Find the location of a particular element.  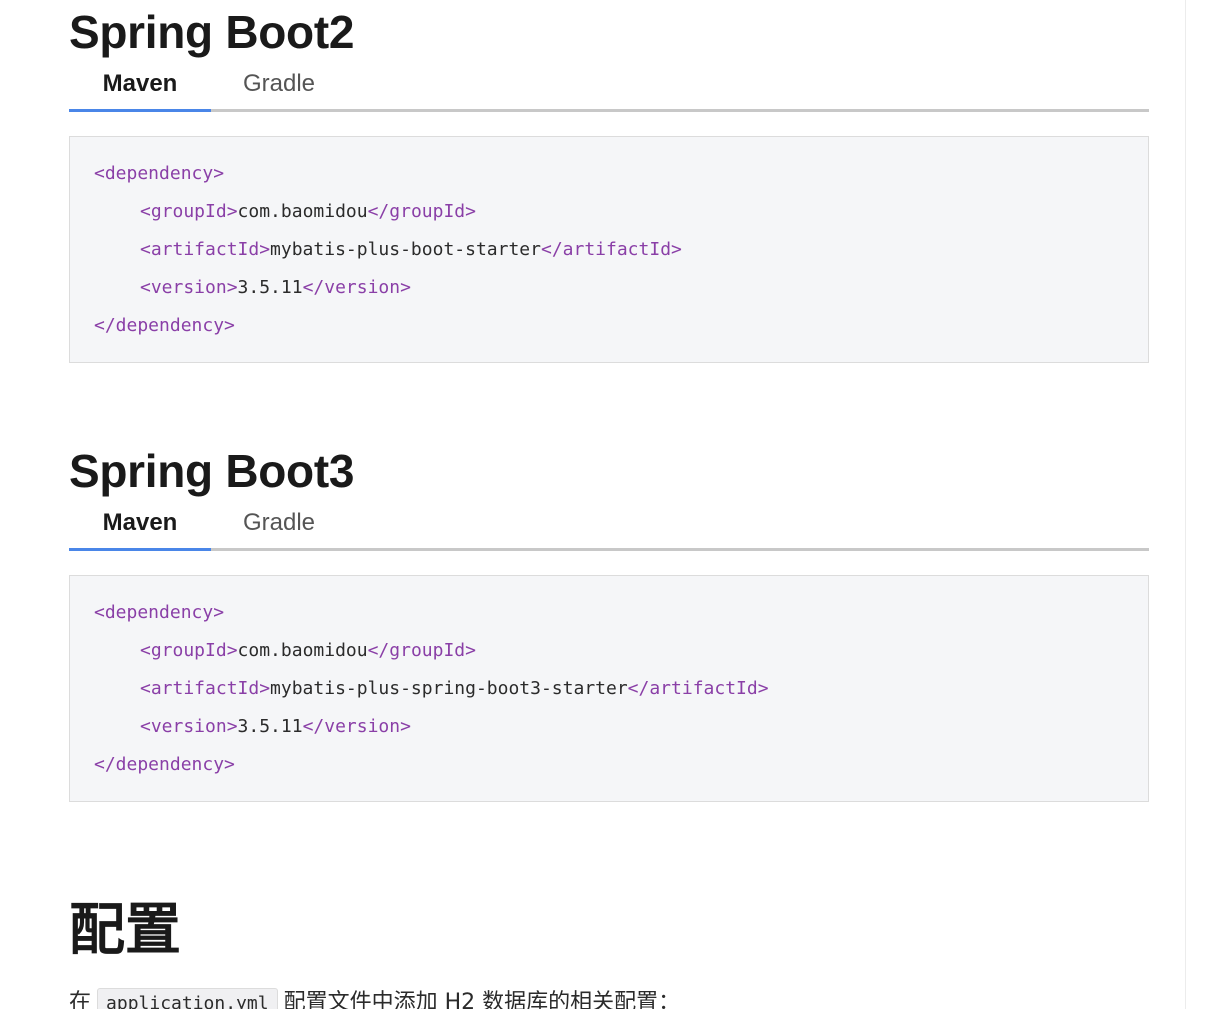

scrollbar-track is located at coordinates (1185, 504).